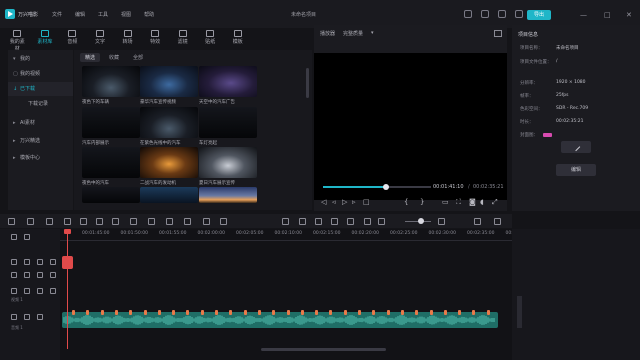 This screenshot has height=360, width=640. I want to click on close-icon: ✕, so click(629, 15).